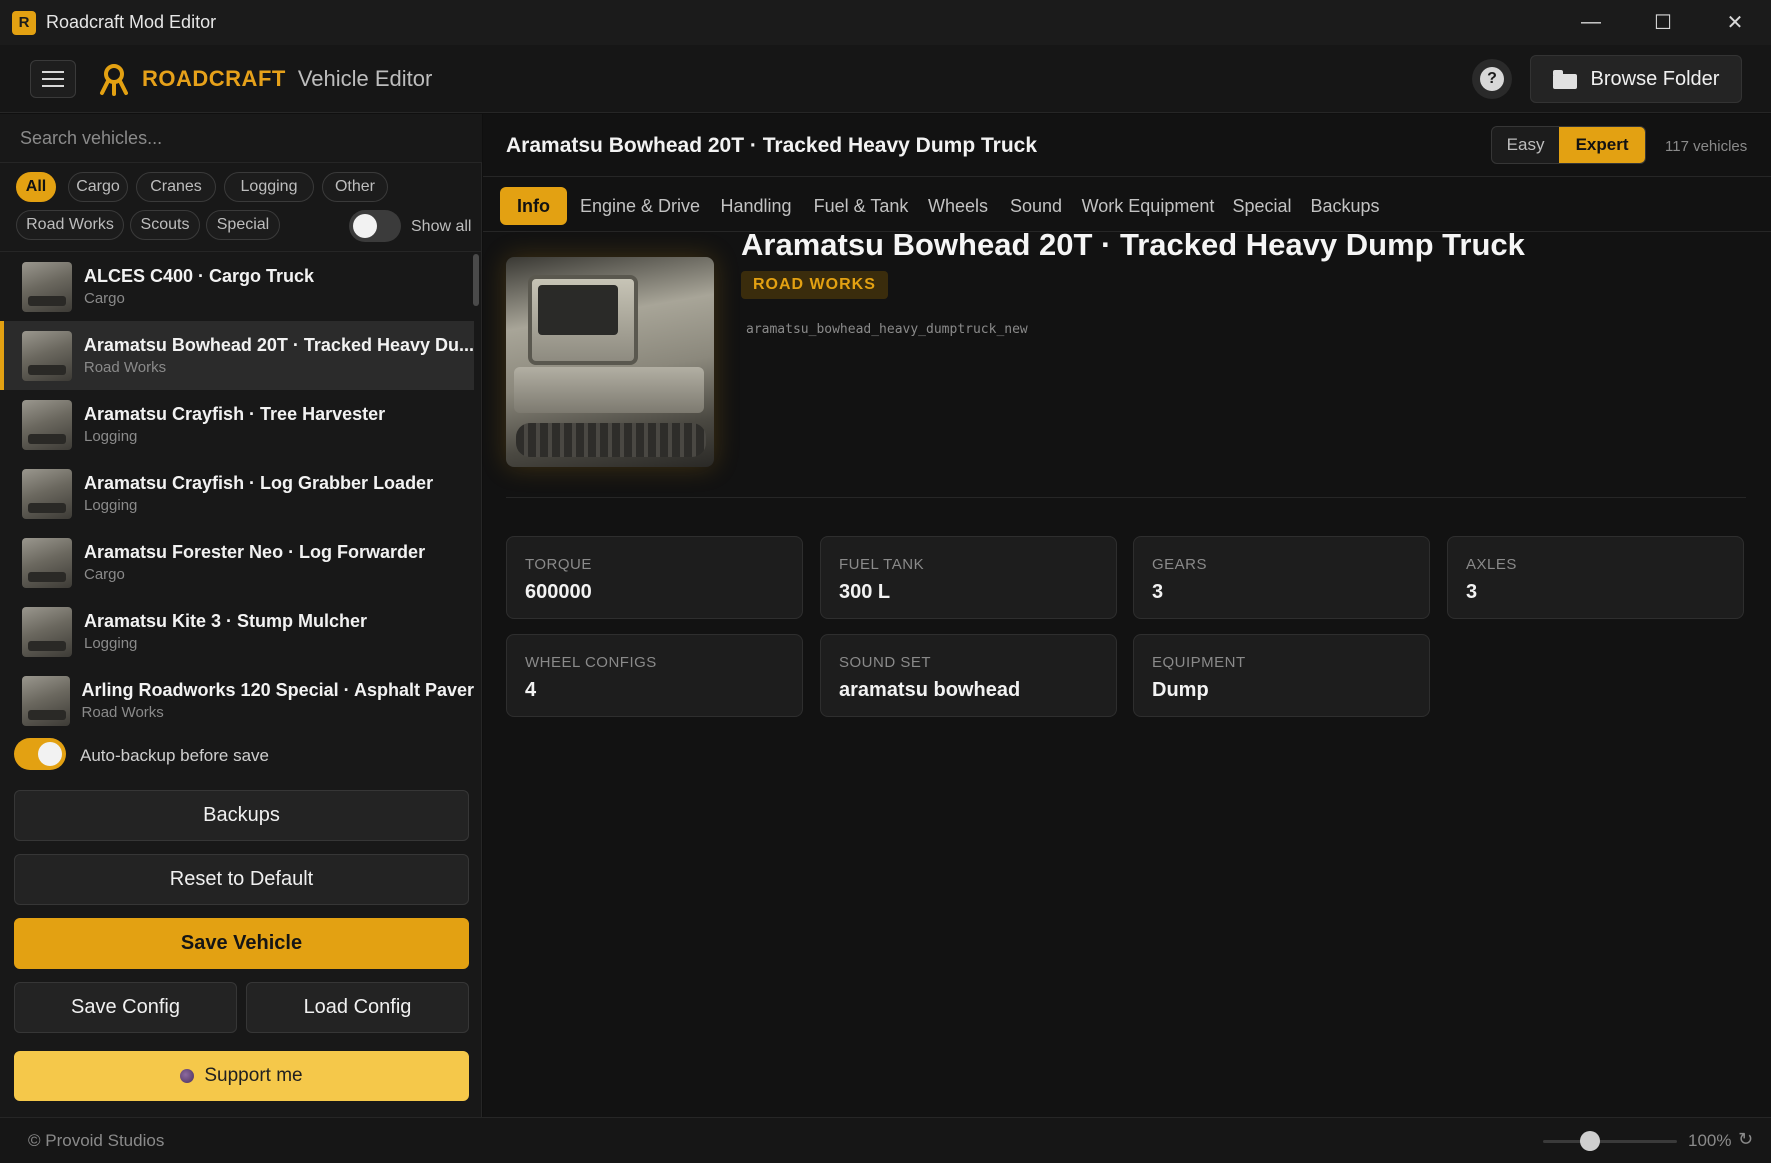 The width and height of the screenshot is (1771, 1163). I want to click on help-icon: ?, so click(1492, 79).